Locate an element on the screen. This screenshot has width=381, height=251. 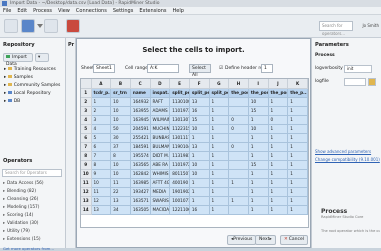
table-cell: 11 is located at coordinates (101, 192).